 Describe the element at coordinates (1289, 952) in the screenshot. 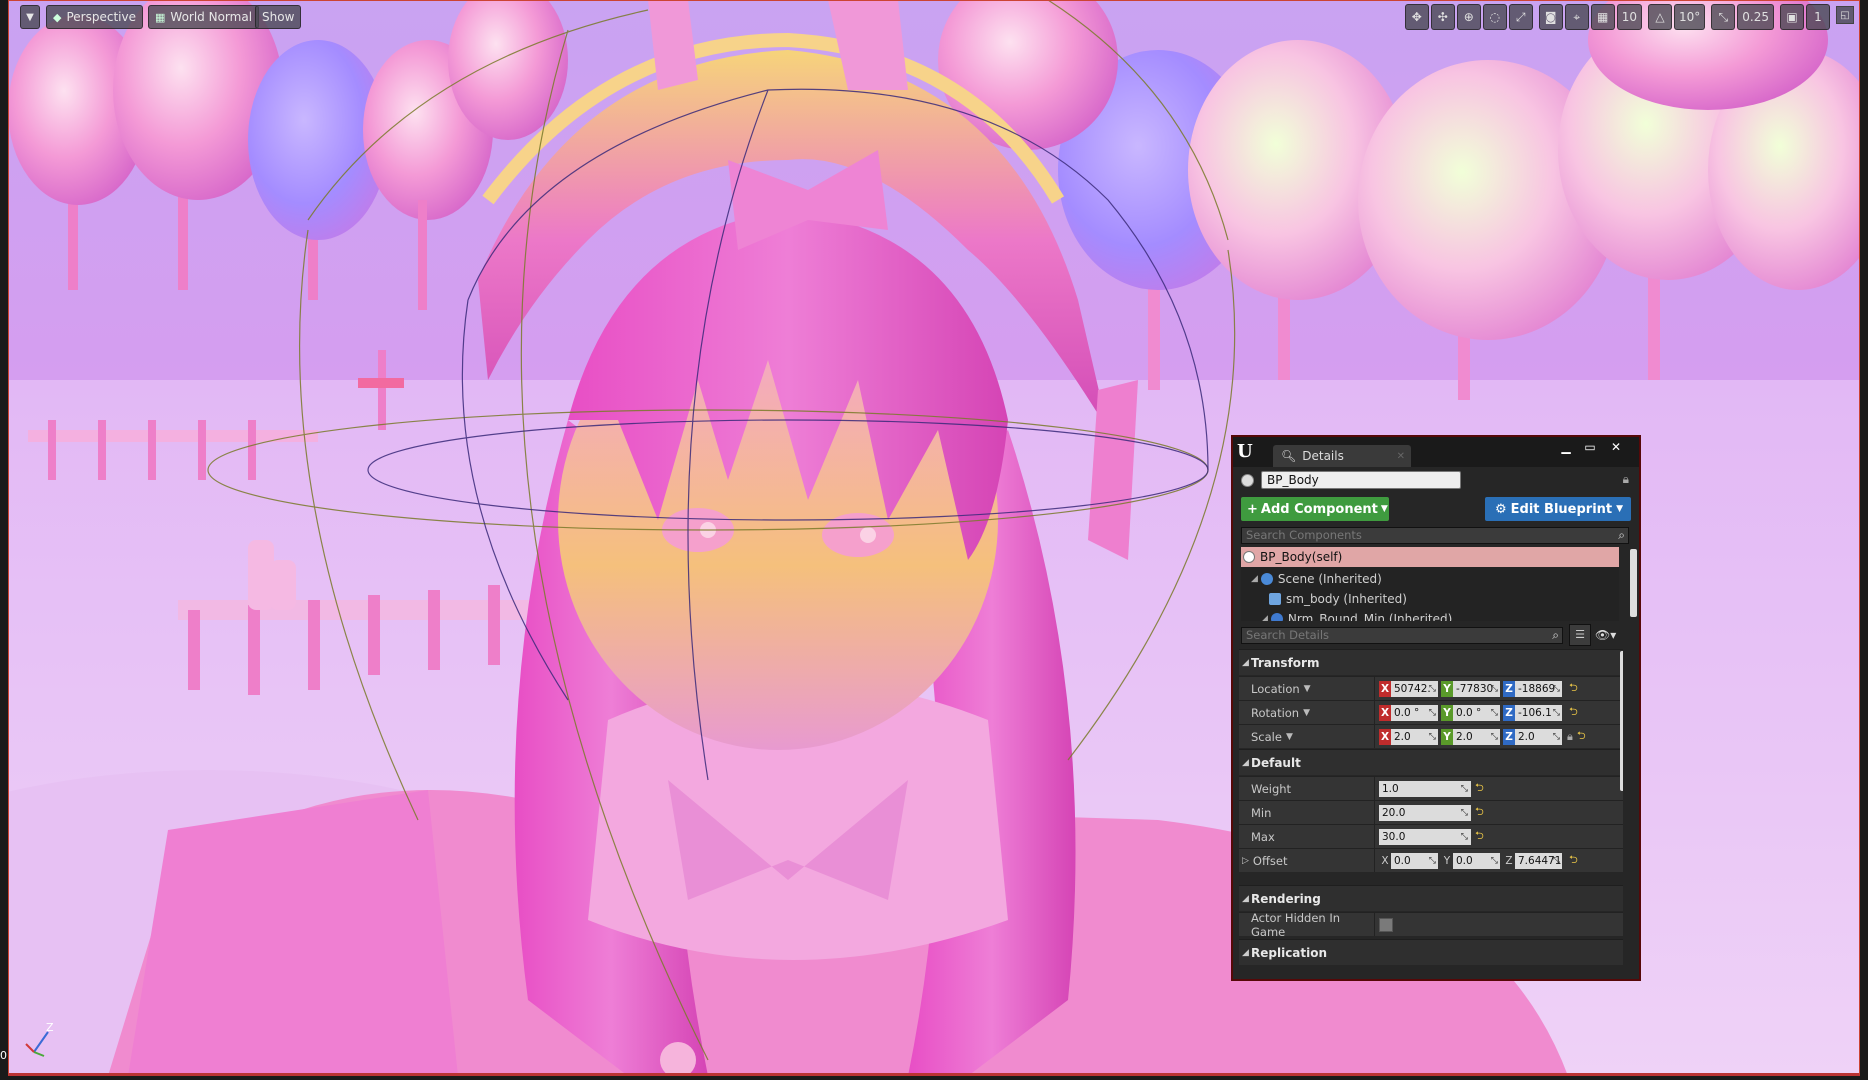

I see `category-label: Replication` at that location.